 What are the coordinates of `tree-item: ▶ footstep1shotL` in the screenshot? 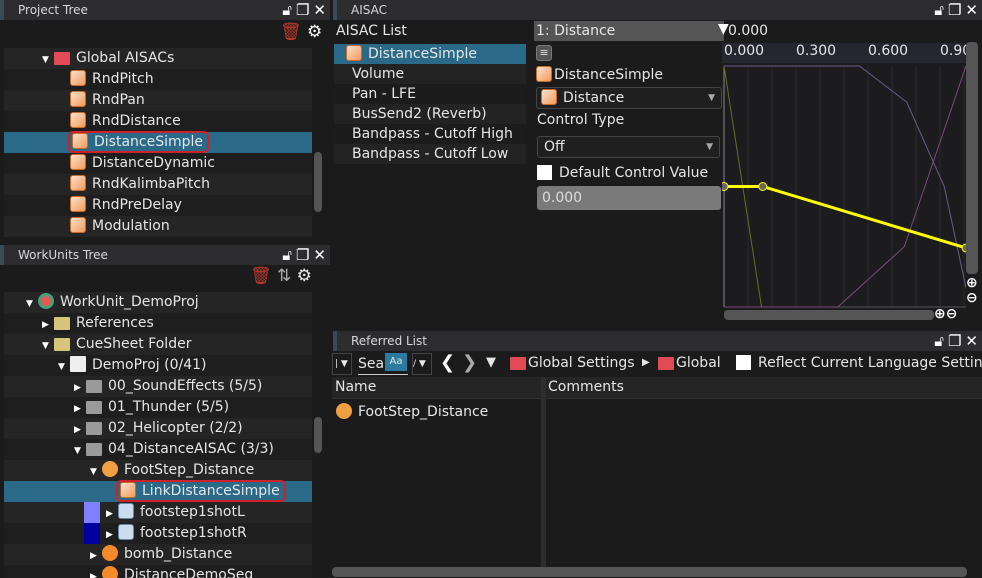 It's located at (158, 512).